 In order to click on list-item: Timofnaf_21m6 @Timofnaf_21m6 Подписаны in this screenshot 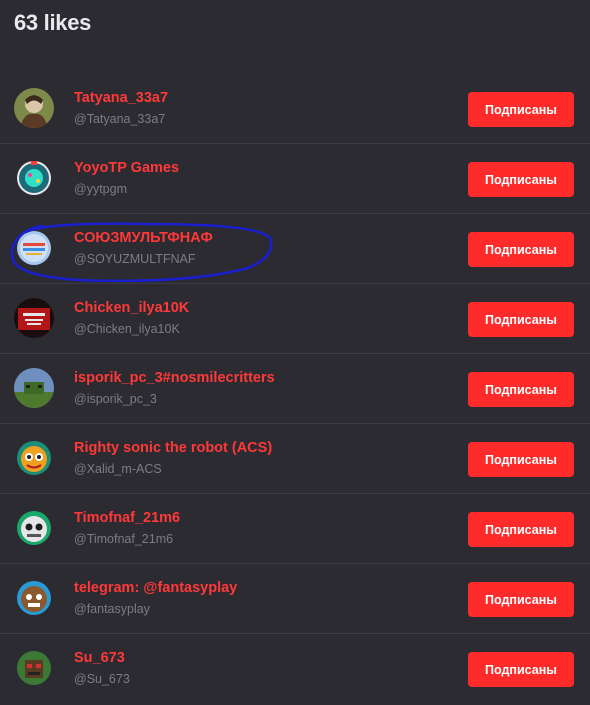, I will do `click(295, 529)`.